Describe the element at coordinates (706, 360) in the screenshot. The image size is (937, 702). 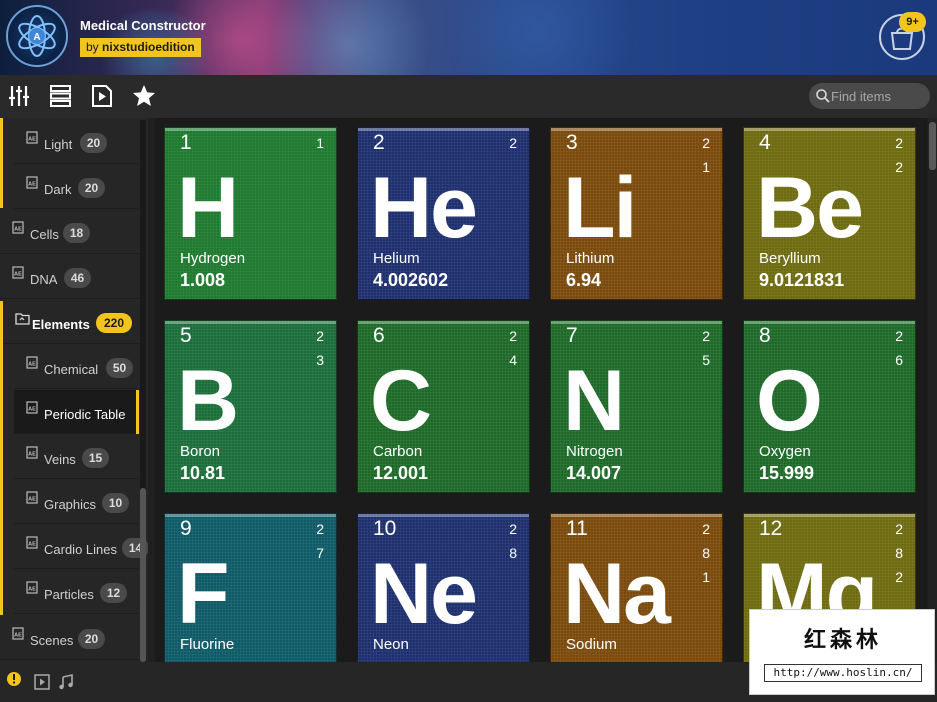
I see `shell-count: 5` at that location.